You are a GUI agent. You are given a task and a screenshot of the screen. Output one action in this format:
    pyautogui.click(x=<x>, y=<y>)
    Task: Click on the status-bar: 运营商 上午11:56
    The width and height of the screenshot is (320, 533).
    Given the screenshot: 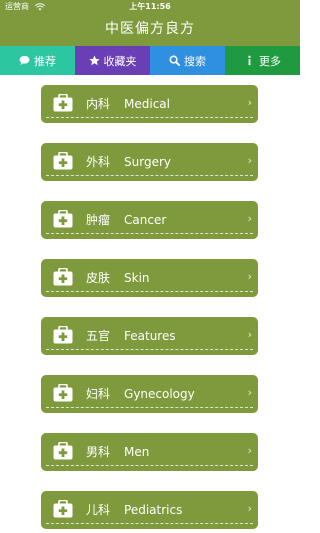 What is the action you would take?
    pyautogui.click(x=150, y=7)
    